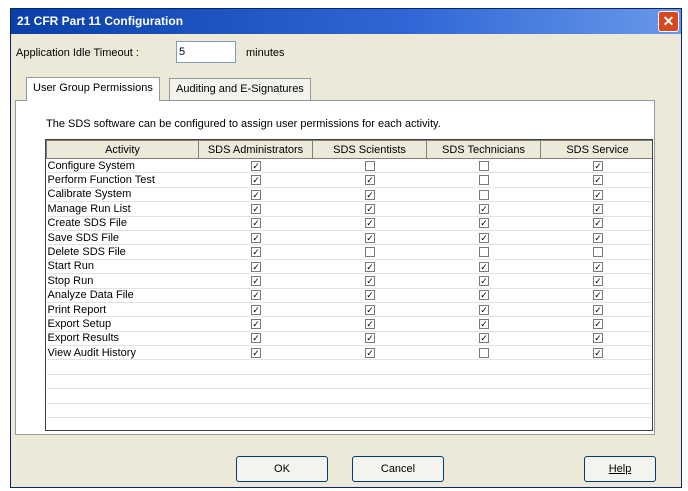 The height and width of the screenshot is (491, 688). What do you see at coordinates (255, 149) in the screenshot?
I see `column-header-administrators: SDS Administrators` at bounding box center [255, 149].